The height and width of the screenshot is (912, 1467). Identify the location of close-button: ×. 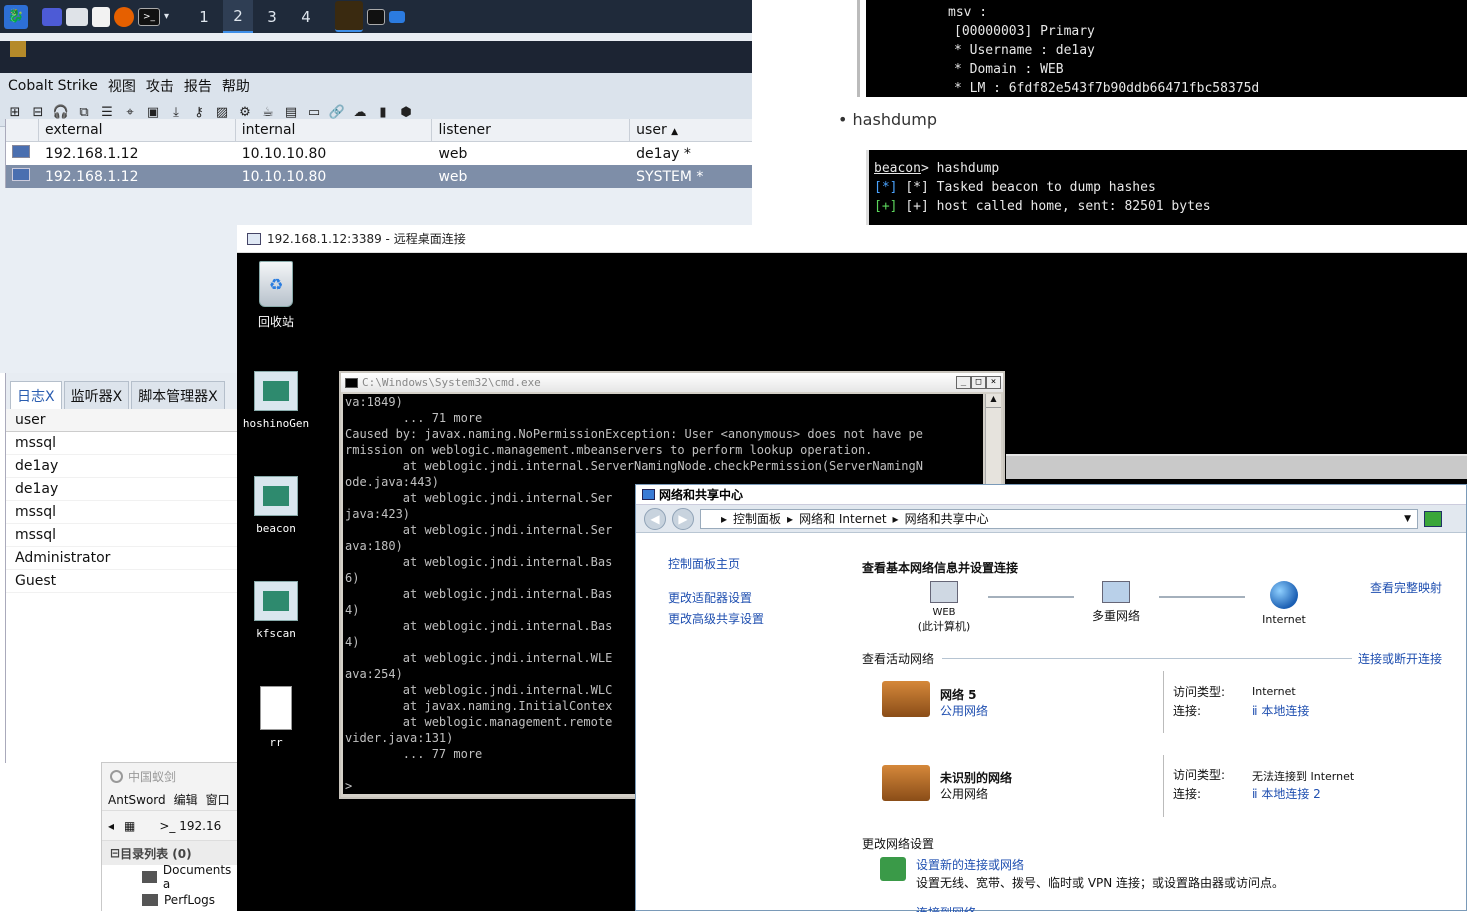
(993, 382).